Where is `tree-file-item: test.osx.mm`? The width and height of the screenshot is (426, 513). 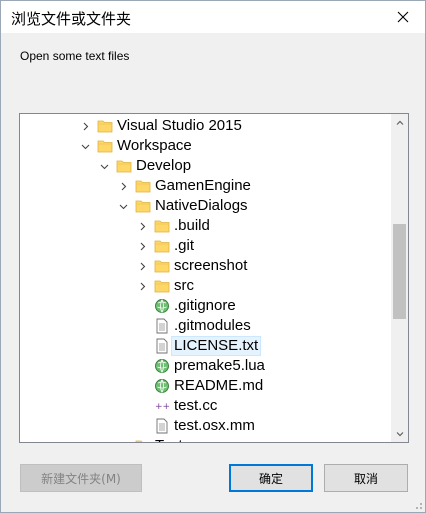
tree-file-item: test.osx.mm is located at coordinates (206, 426).